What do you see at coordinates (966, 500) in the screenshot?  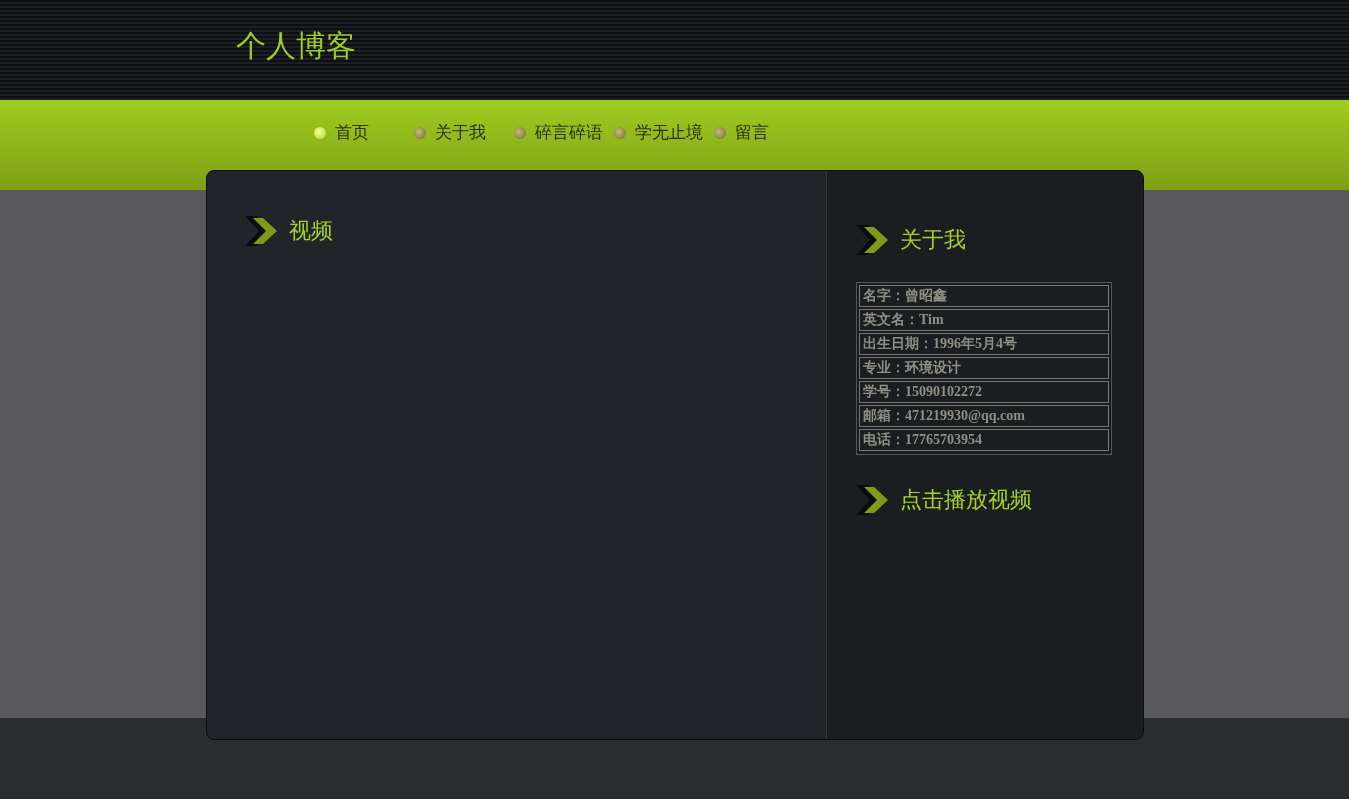 I see `section-heading: 点击播放视频` at bounding box center [966, 500].